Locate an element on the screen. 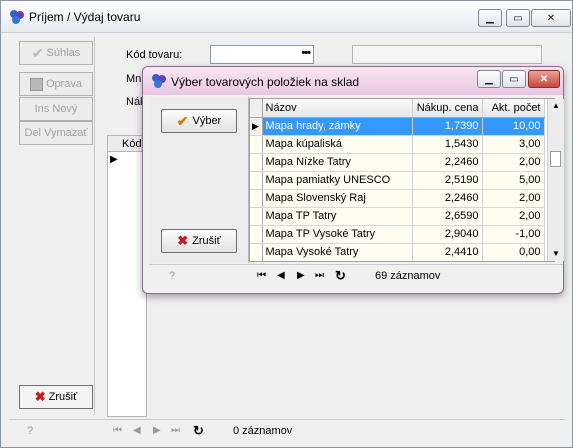 This screenshot has height=448, width=573. table-row: Mapa TP Vysoké Tatry 2,9040 -1,00 is located at coordinates (397, 234).